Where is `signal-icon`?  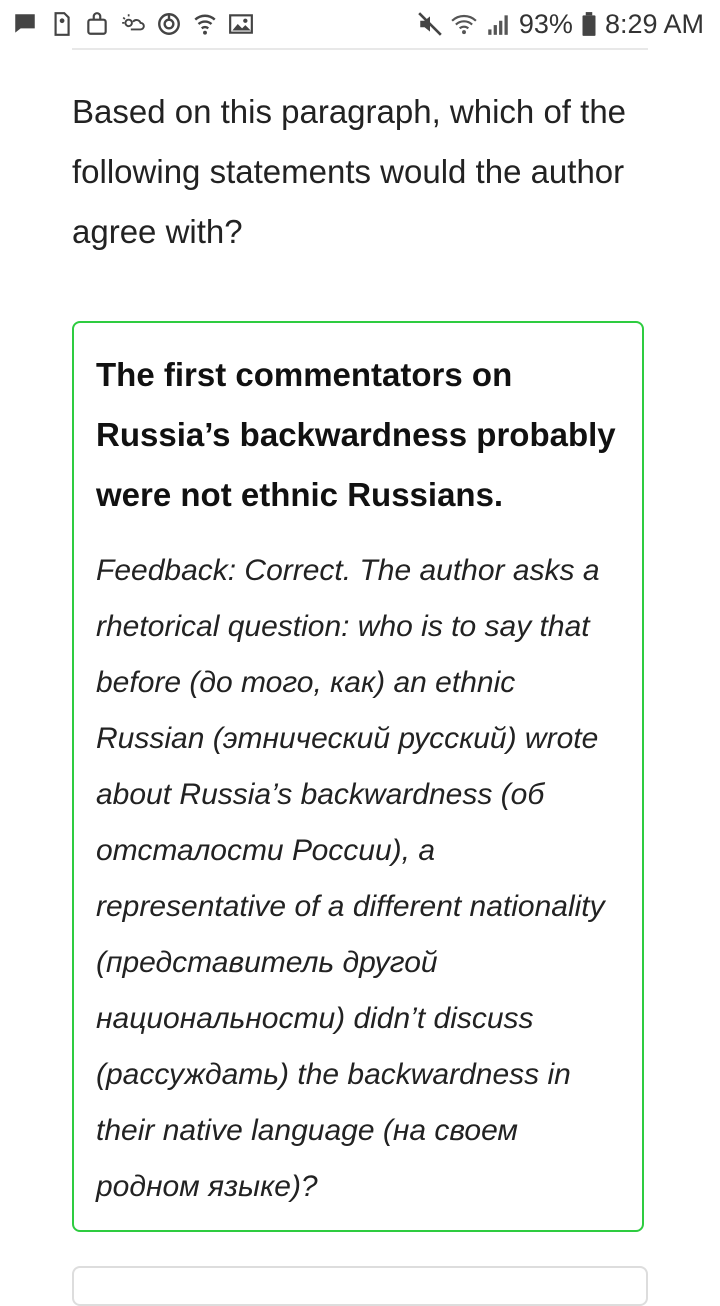
signal-icon is located at coordinates (498, 24).